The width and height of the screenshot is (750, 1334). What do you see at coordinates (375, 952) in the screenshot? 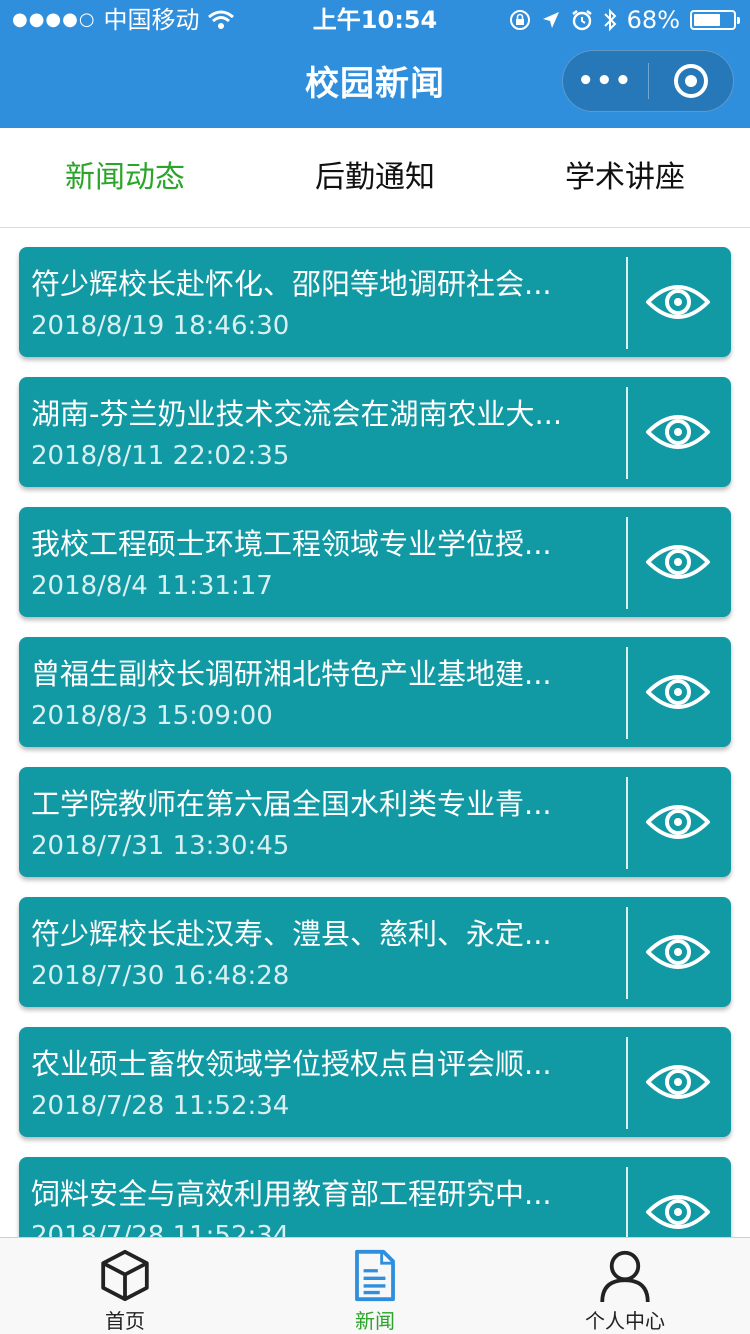
I see `news-card: 符少辉校长赴汉寿、澧县、慈利、永定... 2018/7/30 16:48:28` at bounding box center [375, 952].